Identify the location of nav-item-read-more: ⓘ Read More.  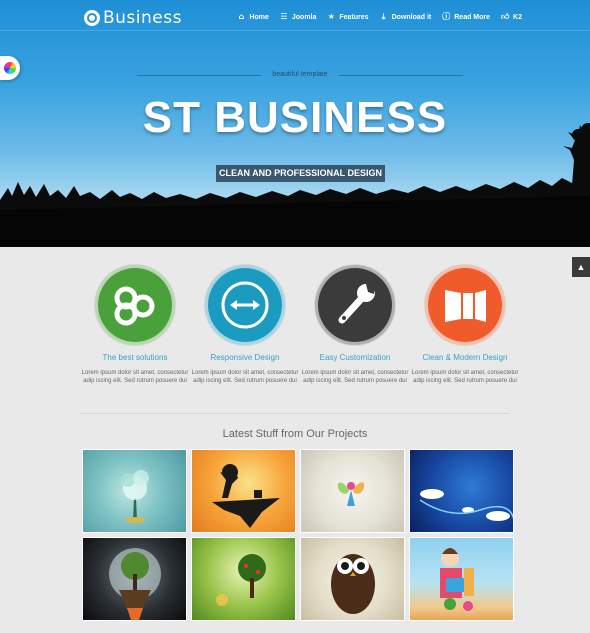
(466, 17).